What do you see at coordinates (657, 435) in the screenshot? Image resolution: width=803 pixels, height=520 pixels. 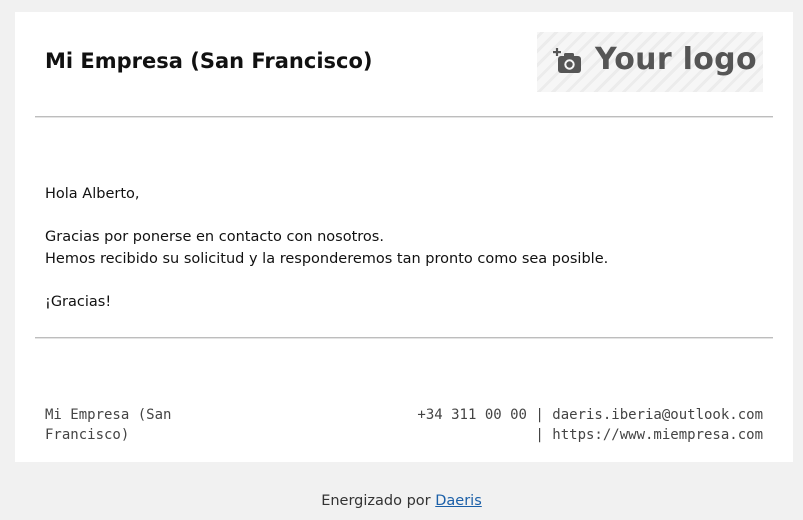 I see `footer-website: https://www.miempresa.com` at bounding box center [657, 435].